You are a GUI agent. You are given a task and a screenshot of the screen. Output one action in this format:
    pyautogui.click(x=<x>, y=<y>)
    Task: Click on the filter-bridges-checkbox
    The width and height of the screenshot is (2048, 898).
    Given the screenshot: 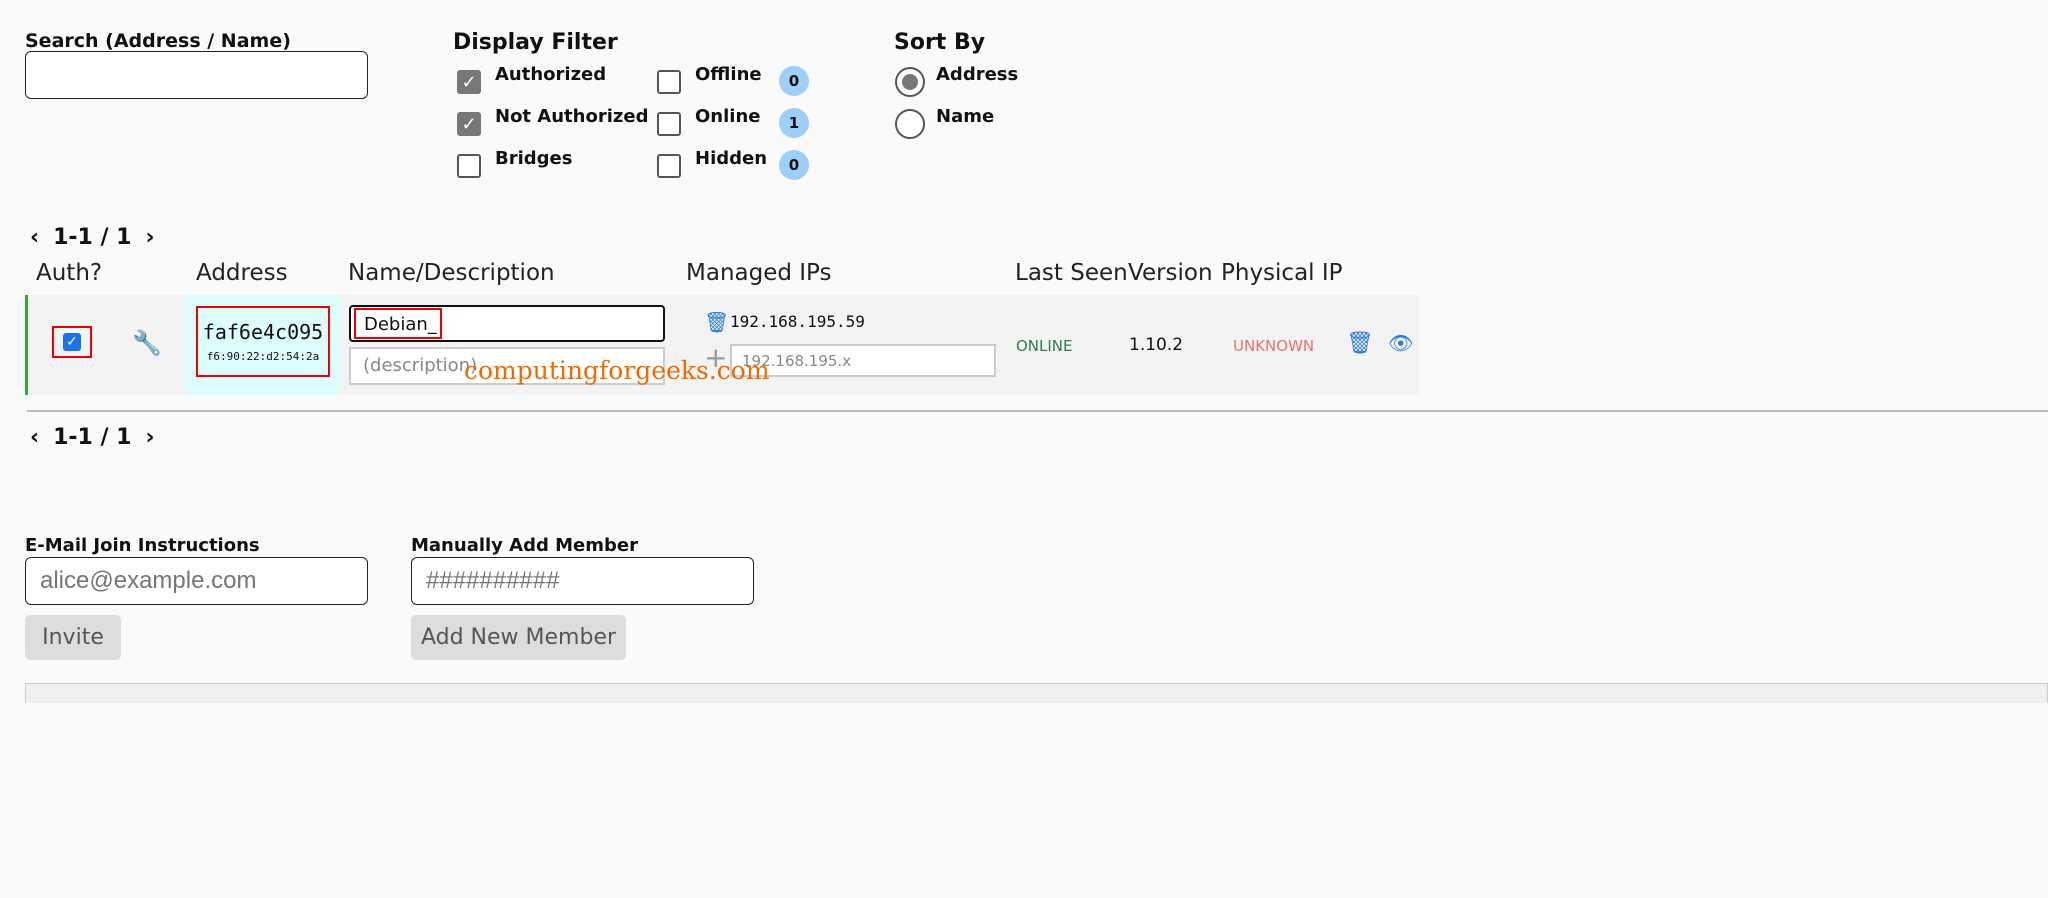 What is the action you would take?
    pyautogui.click(x=469, y=166)
    